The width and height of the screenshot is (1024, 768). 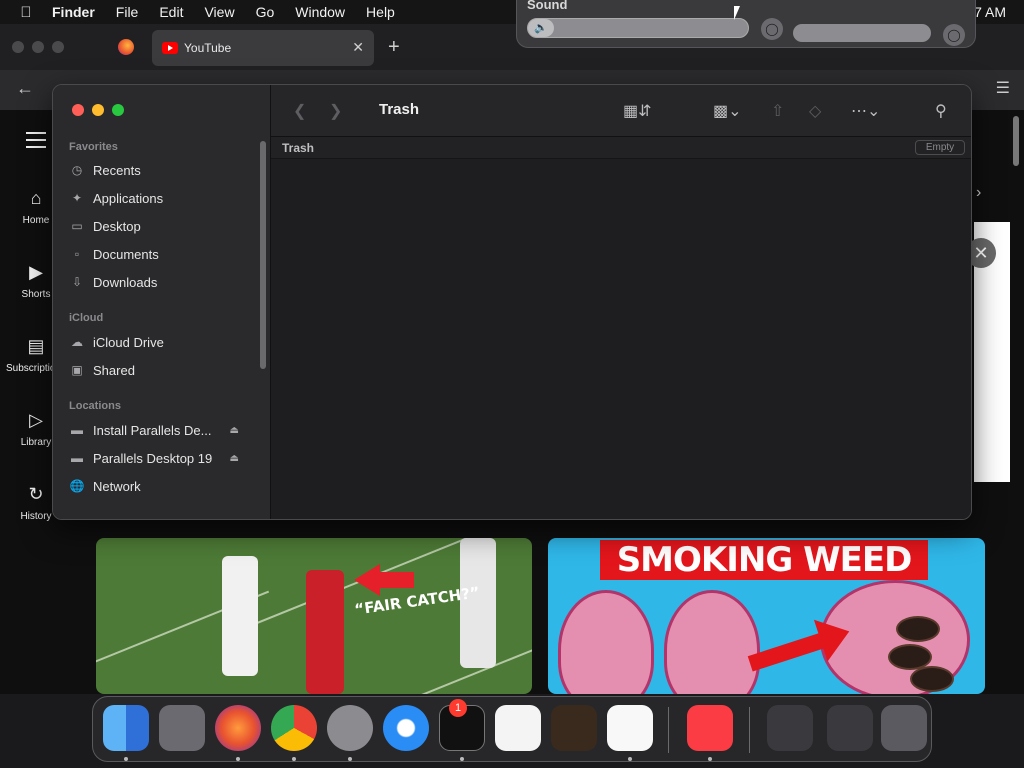 I want to click on youtube-icon, so click(x=170, y=48).